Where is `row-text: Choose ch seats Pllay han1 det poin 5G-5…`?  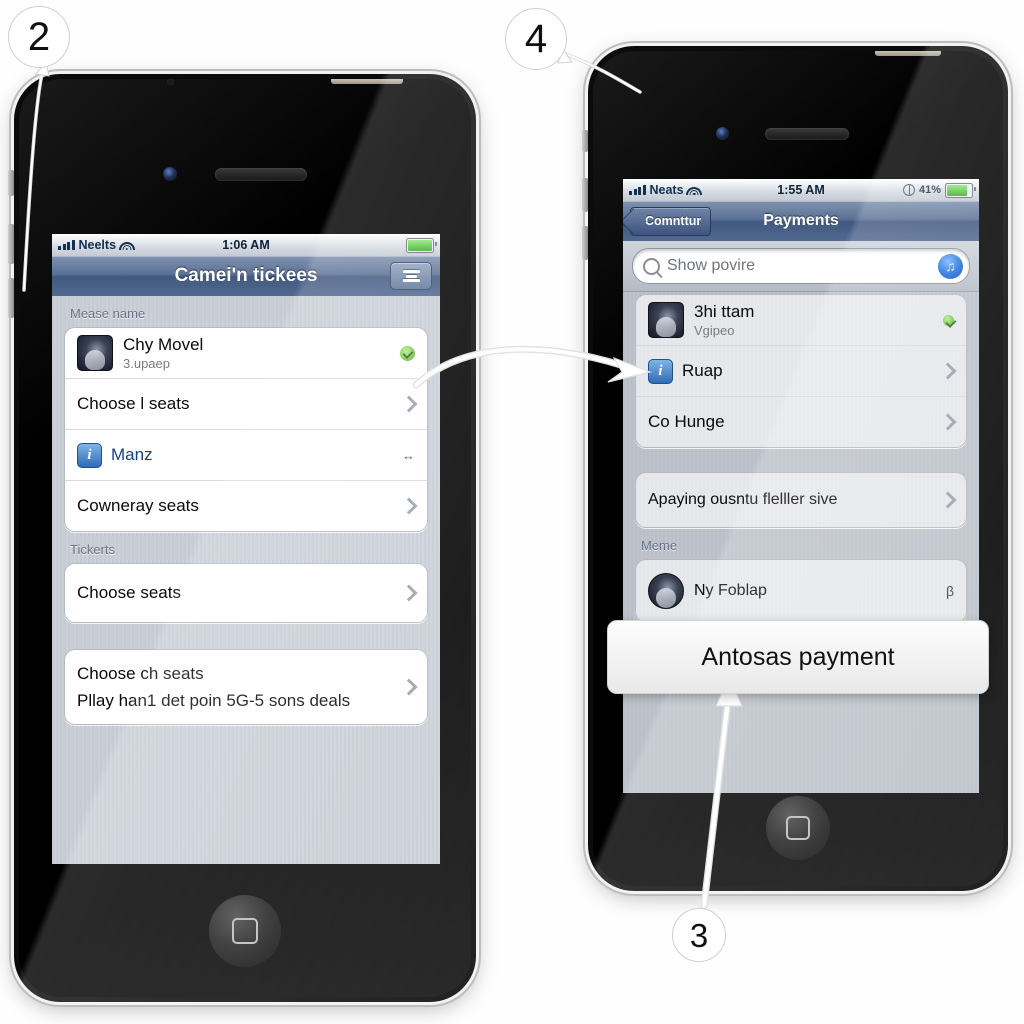 row-text: Choose ch seats Pllay han1 det poin 5G-5… is located at coordinates (236, 687).